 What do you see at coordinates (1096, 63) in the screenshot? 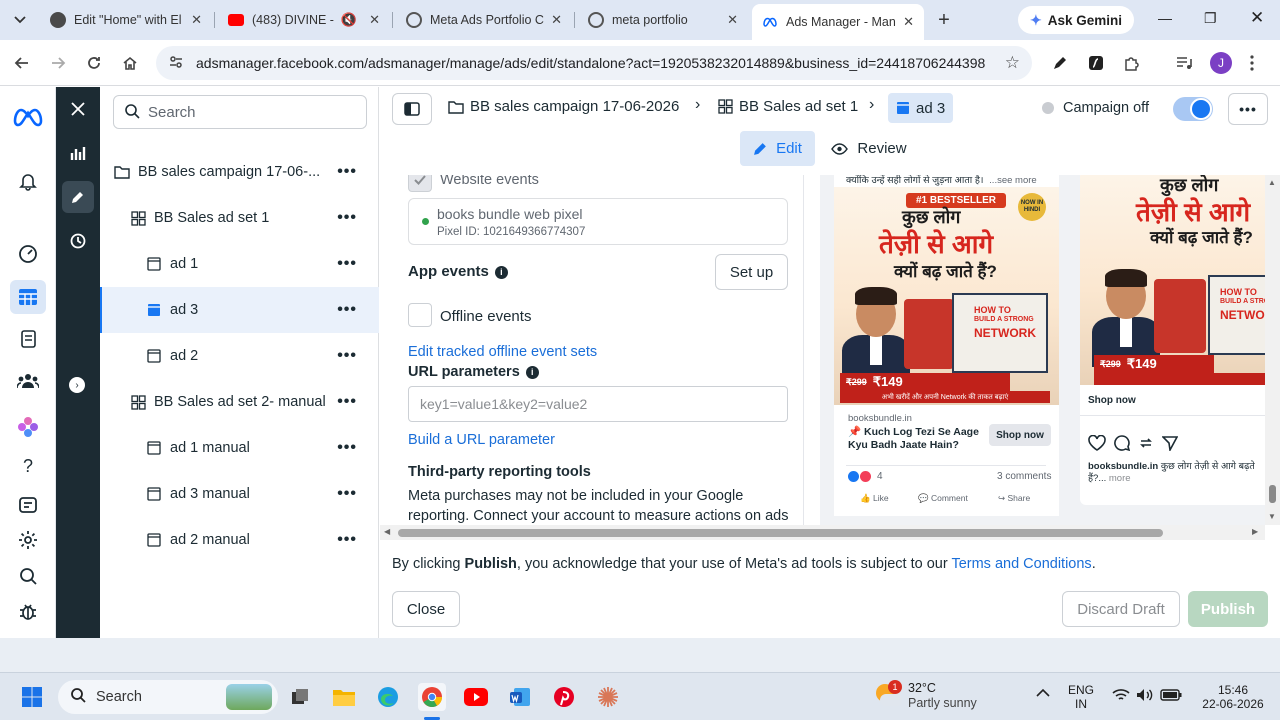
I see `script-extension-icon` at bounding box center [1096, 63].